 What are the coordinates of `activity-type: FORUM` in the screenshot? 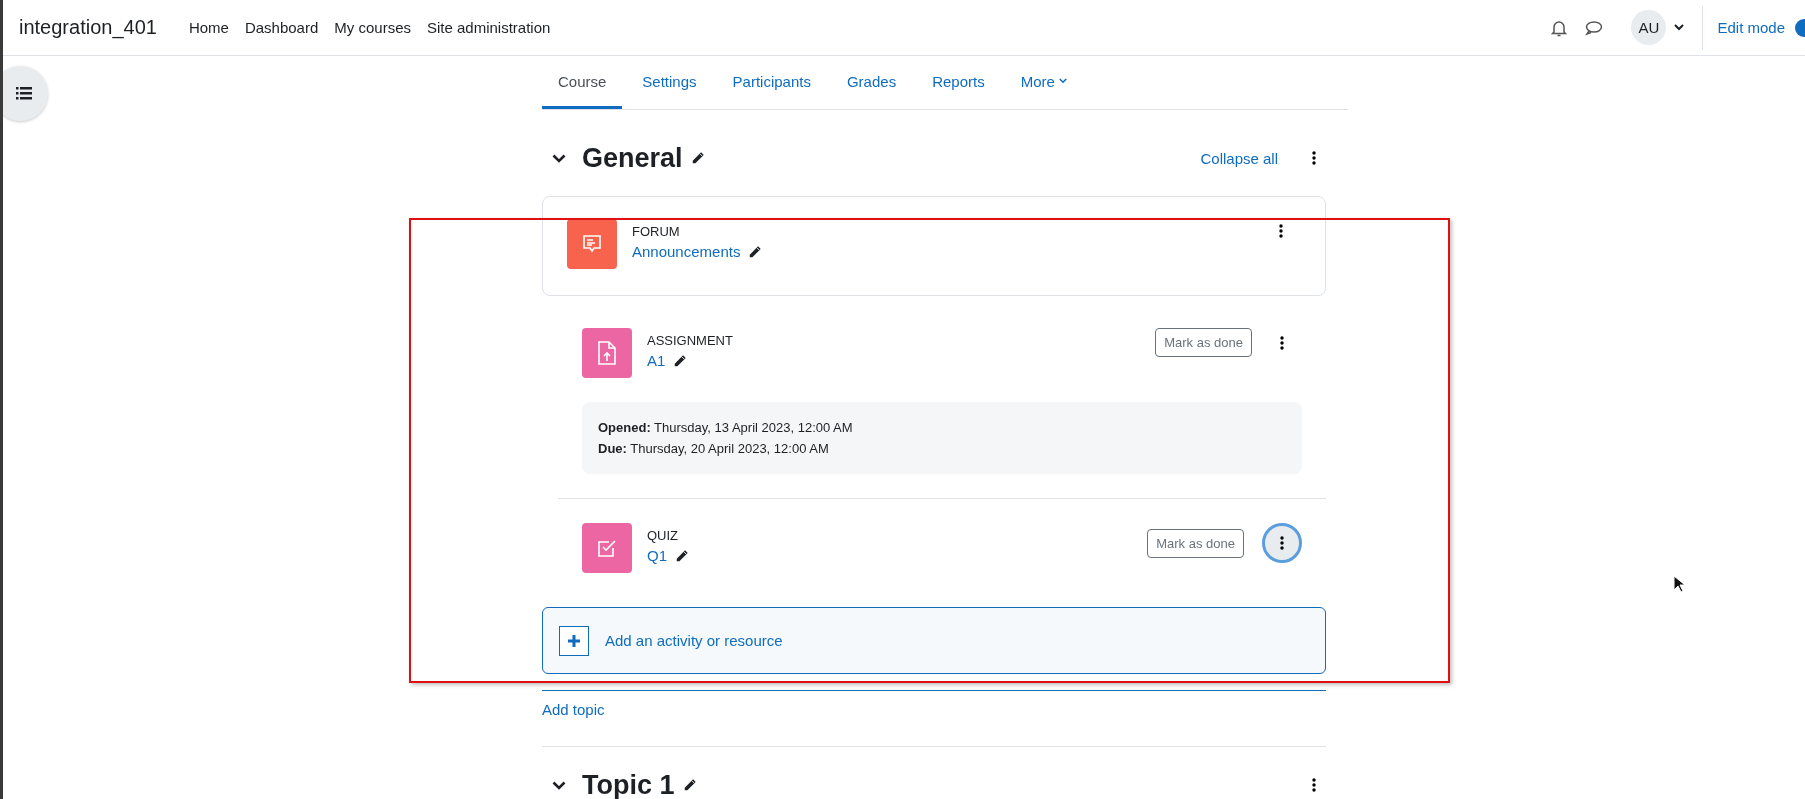 It's located at (656, 231).